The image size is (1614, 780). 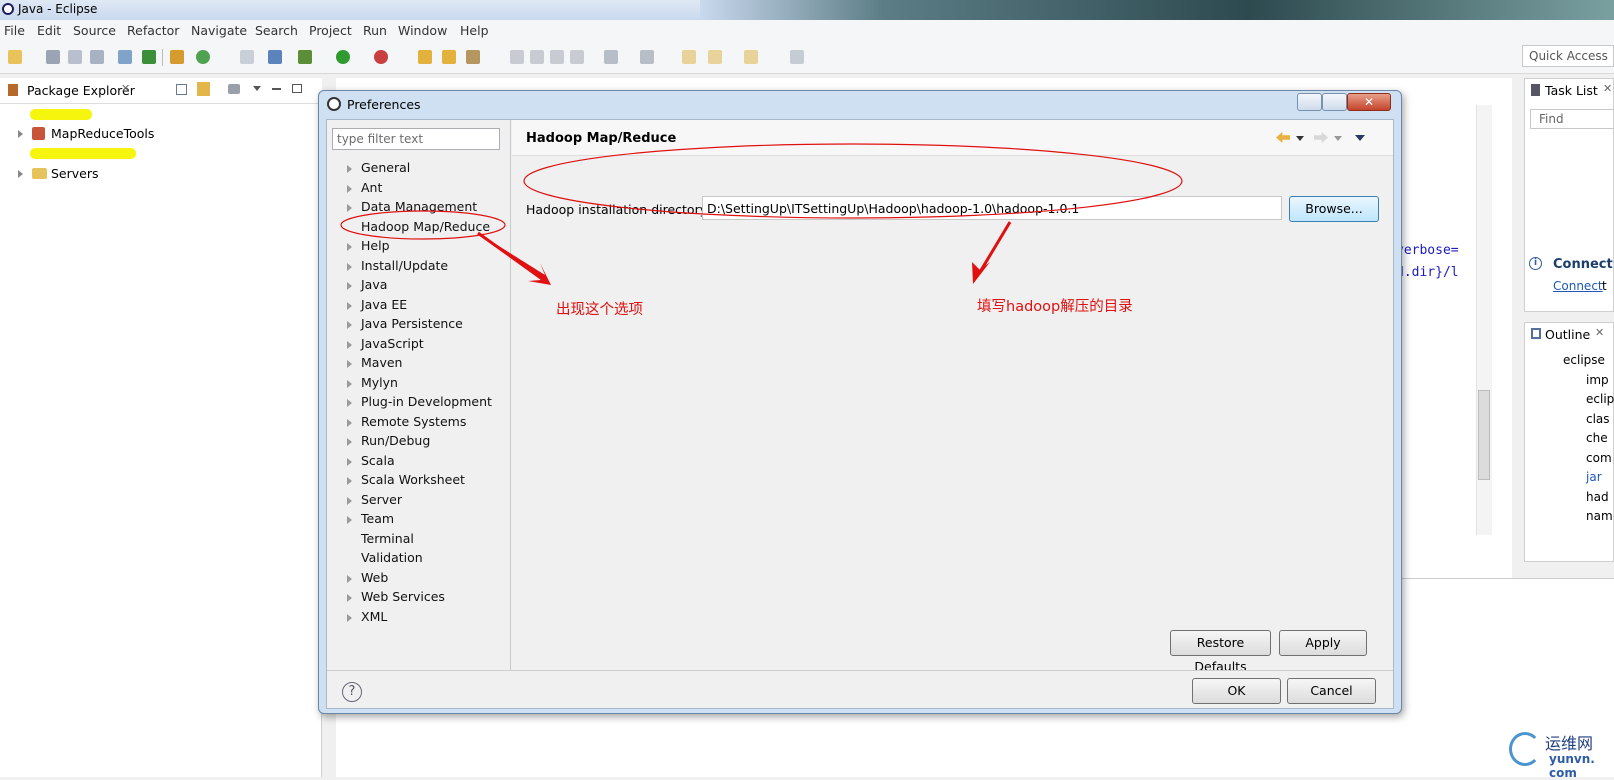 I want to click on prev-annotation-icon, so click(x=647, y=57).